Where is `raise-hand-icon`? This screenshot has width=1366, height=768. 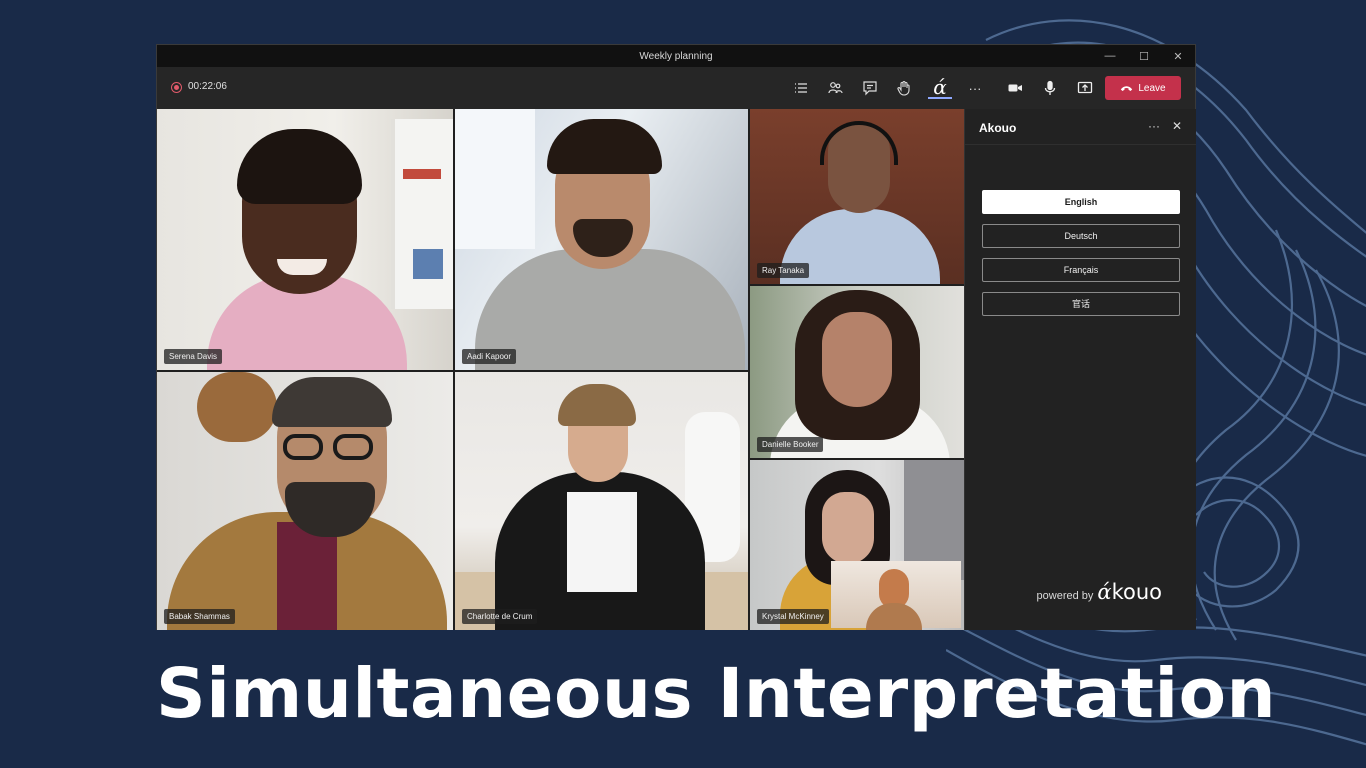 raise-hand-icon is located at coordinates (903, 88).